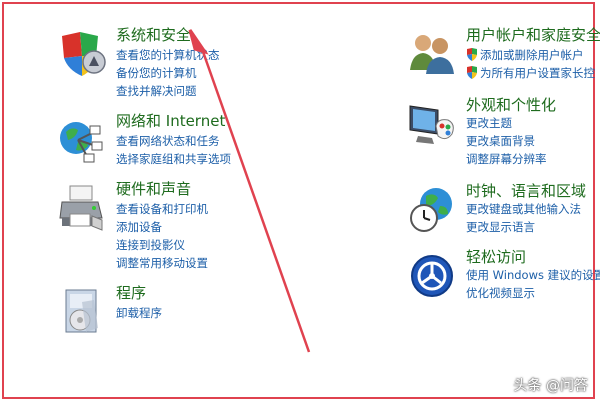 The width and height of the screenshot is (600, 403). I want to click on toutiao-logo-icon, so click(502, 385).